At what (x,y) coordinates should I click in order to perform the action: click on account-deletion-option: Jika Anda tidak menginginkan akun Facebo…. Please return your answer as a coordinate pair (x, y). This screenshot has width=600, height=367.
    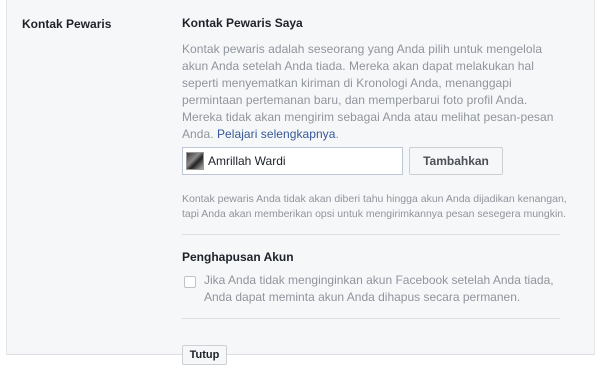
    Looking at the image, I should click on (374, 289).